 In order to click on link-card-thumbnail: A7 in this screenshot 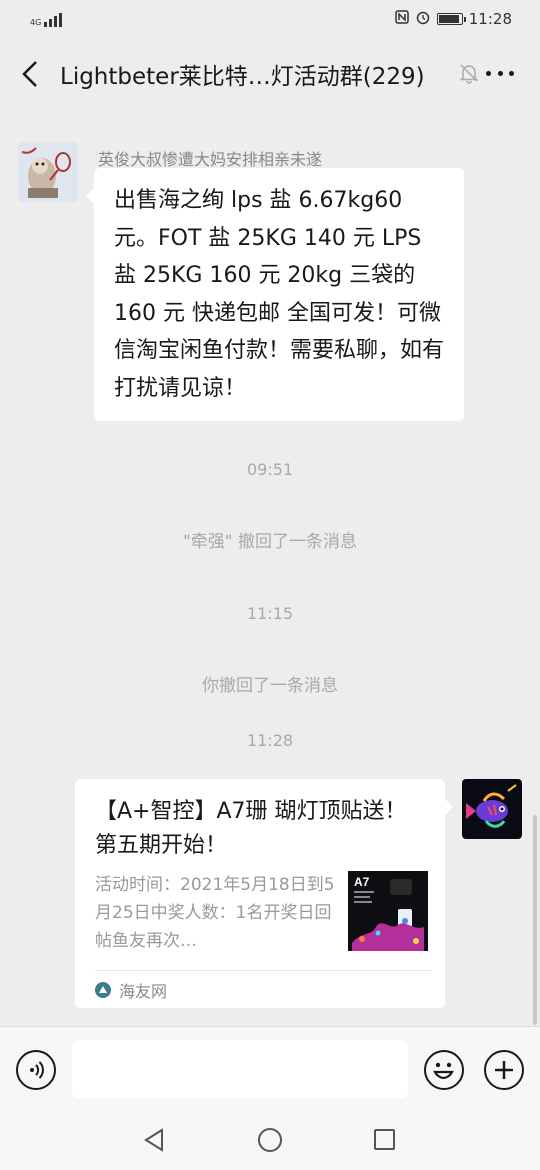, I will do `click(388, 911)`.